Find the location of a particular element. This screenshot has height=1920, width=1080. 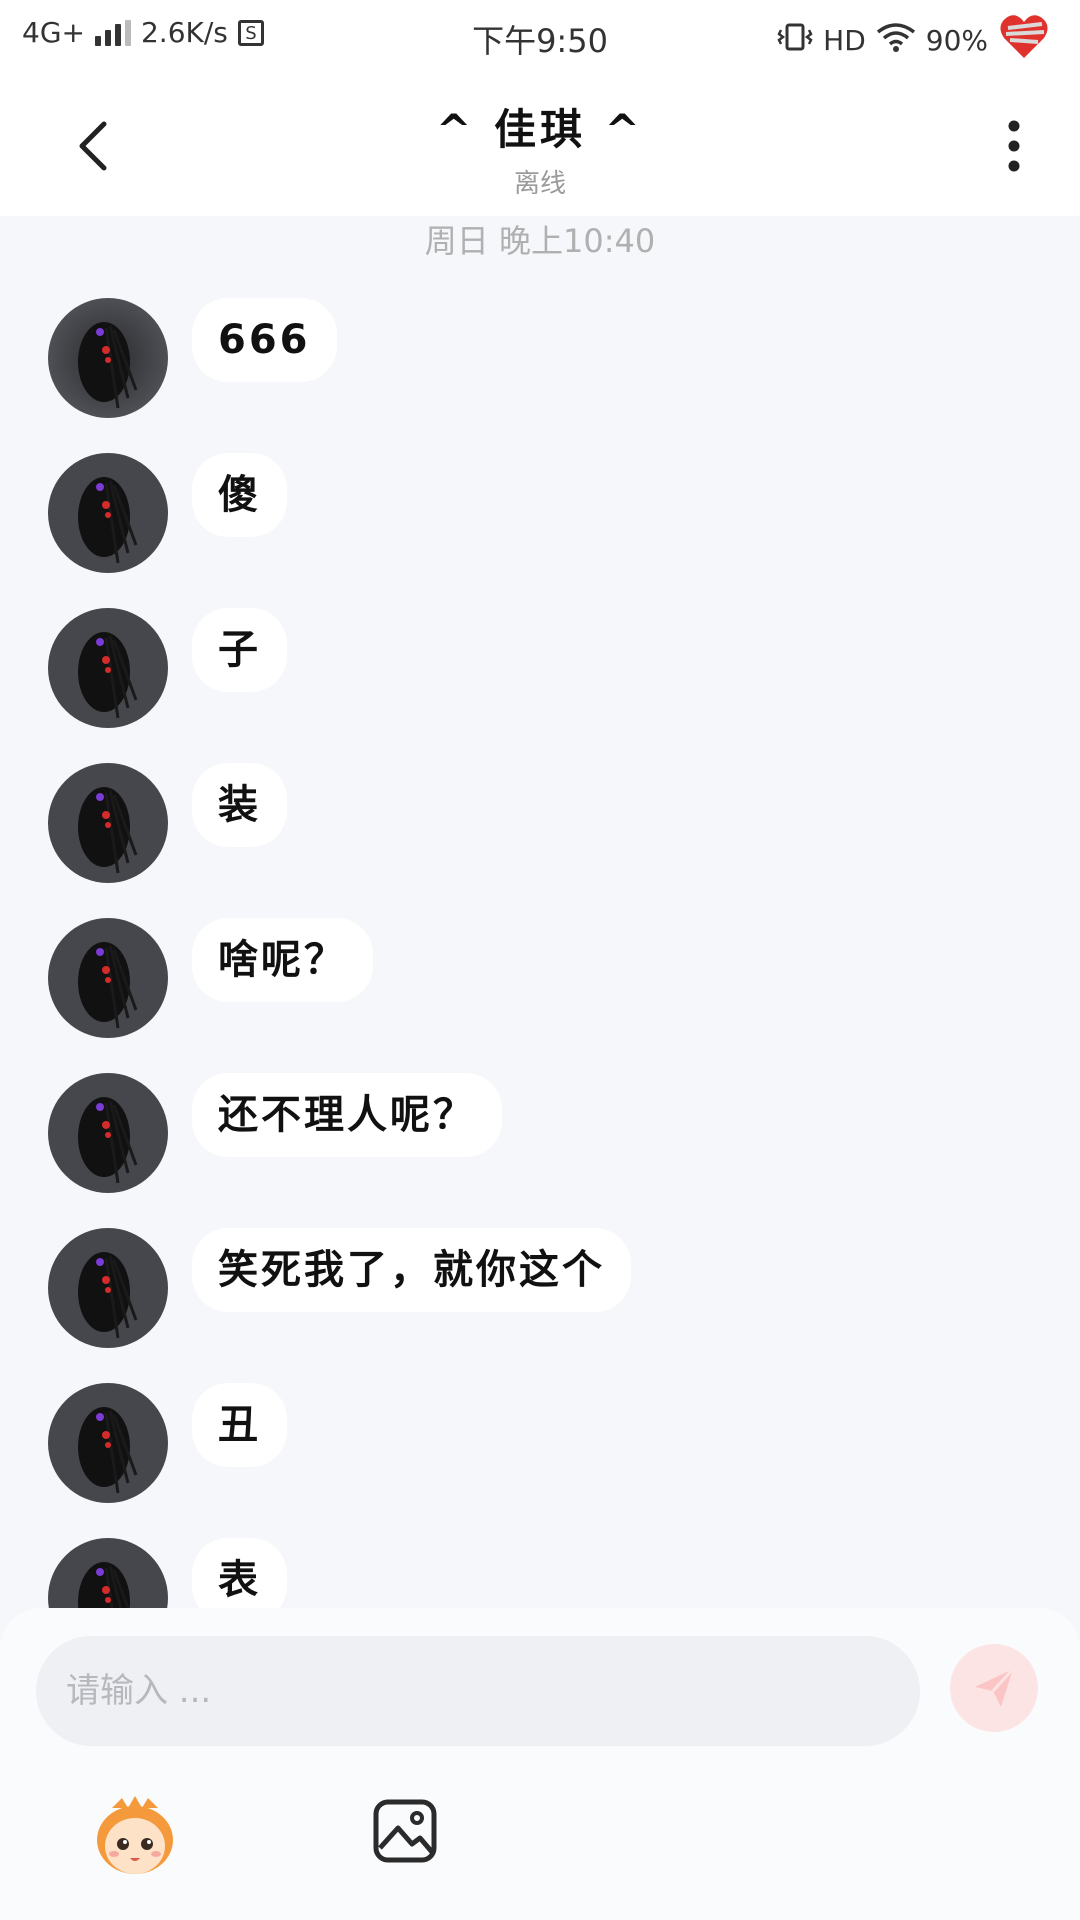

image-button is located at coordinates (405, 1831).